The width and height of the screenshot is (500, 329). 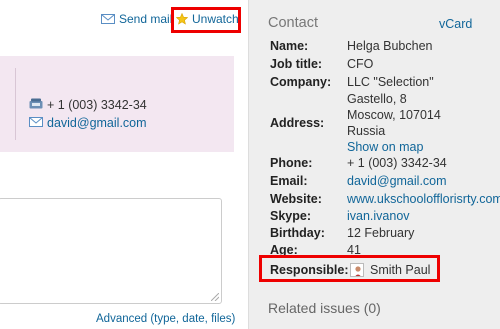 What do you see at coordinates (385, 147) in the screenshot?
I see `show-on-map-link: Show on map` at bounding box center [385, 147].